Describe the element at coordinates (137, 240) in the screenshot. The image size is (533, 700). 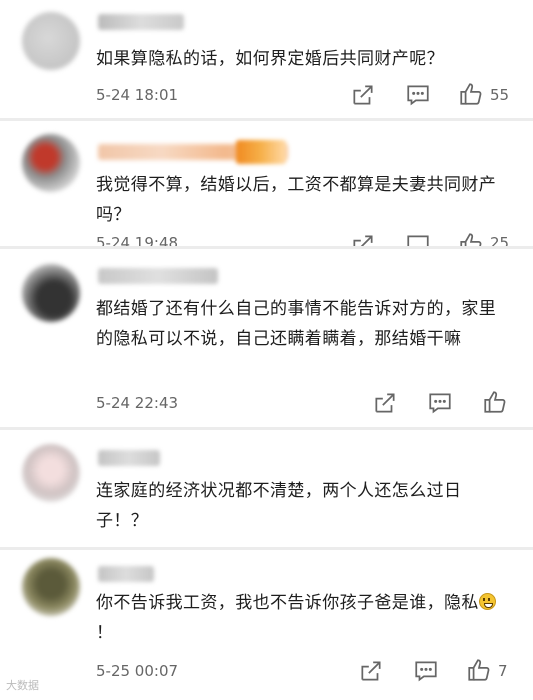
I see `comment-time: 5-24 19:48` at that location.